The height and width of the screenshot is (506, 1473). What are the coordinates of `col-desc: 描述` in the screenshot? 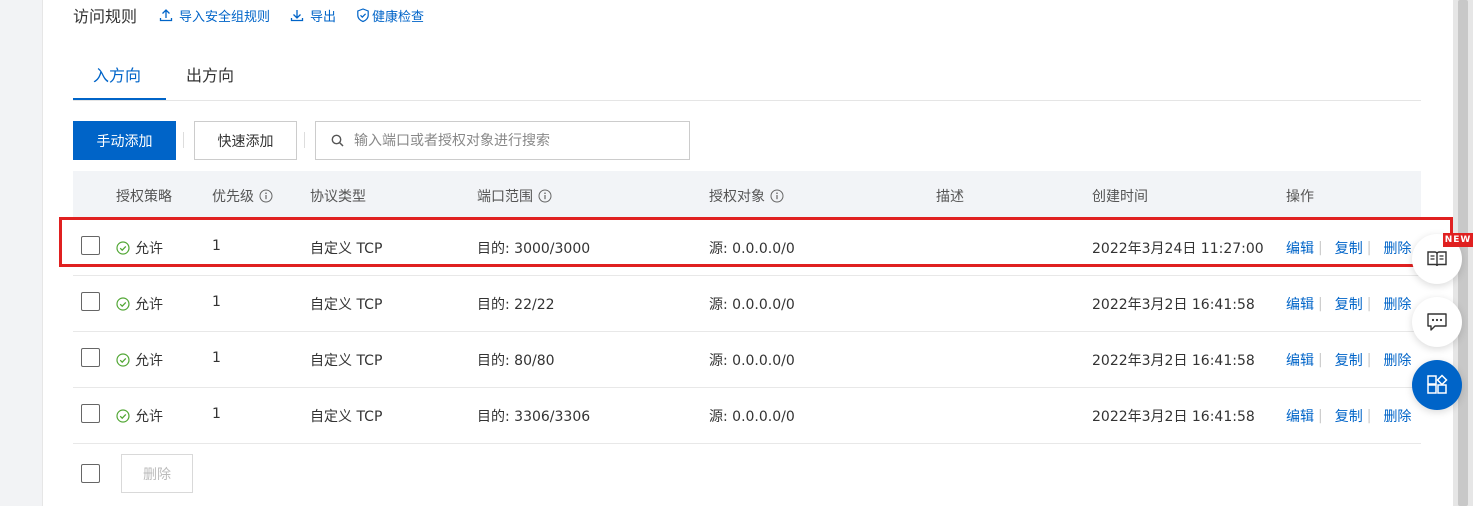 It's located at (950, 197).